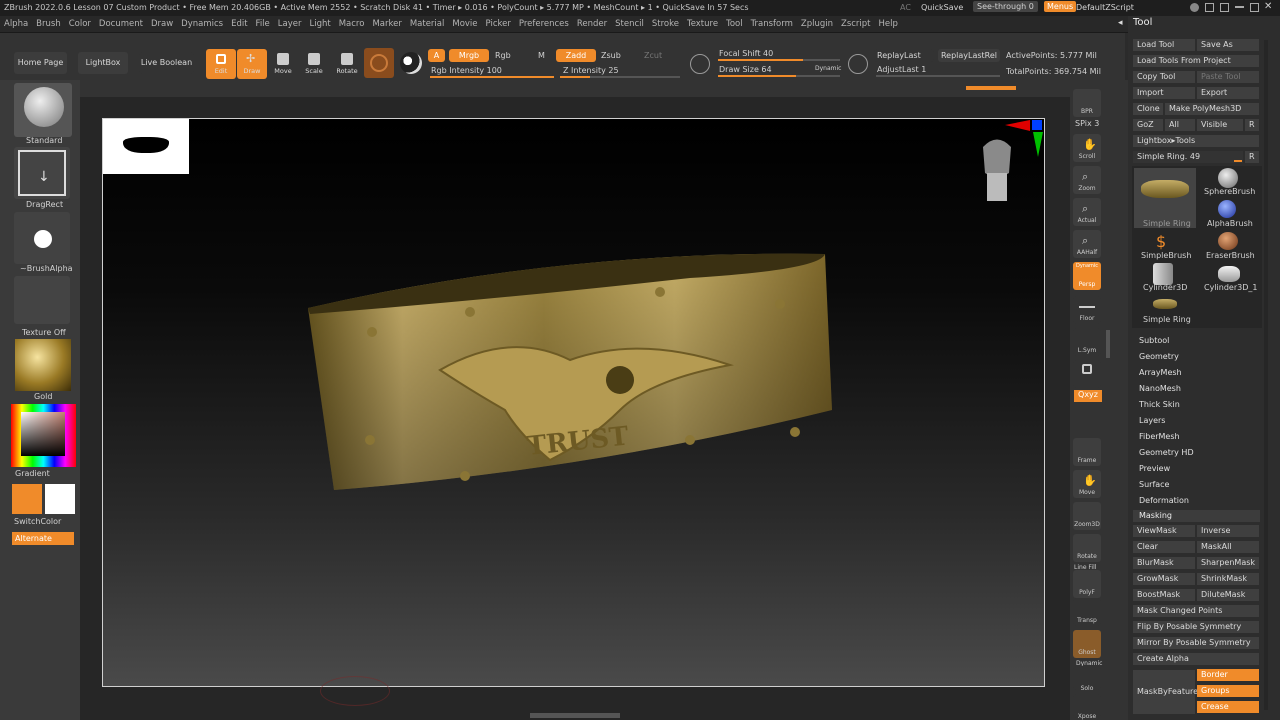 Image resolution: width=1280 pixels, height=720 pixels. Describe the element at coordinates (1087, 612) in the screenshot. I see `transp-button: Transp` at that location.